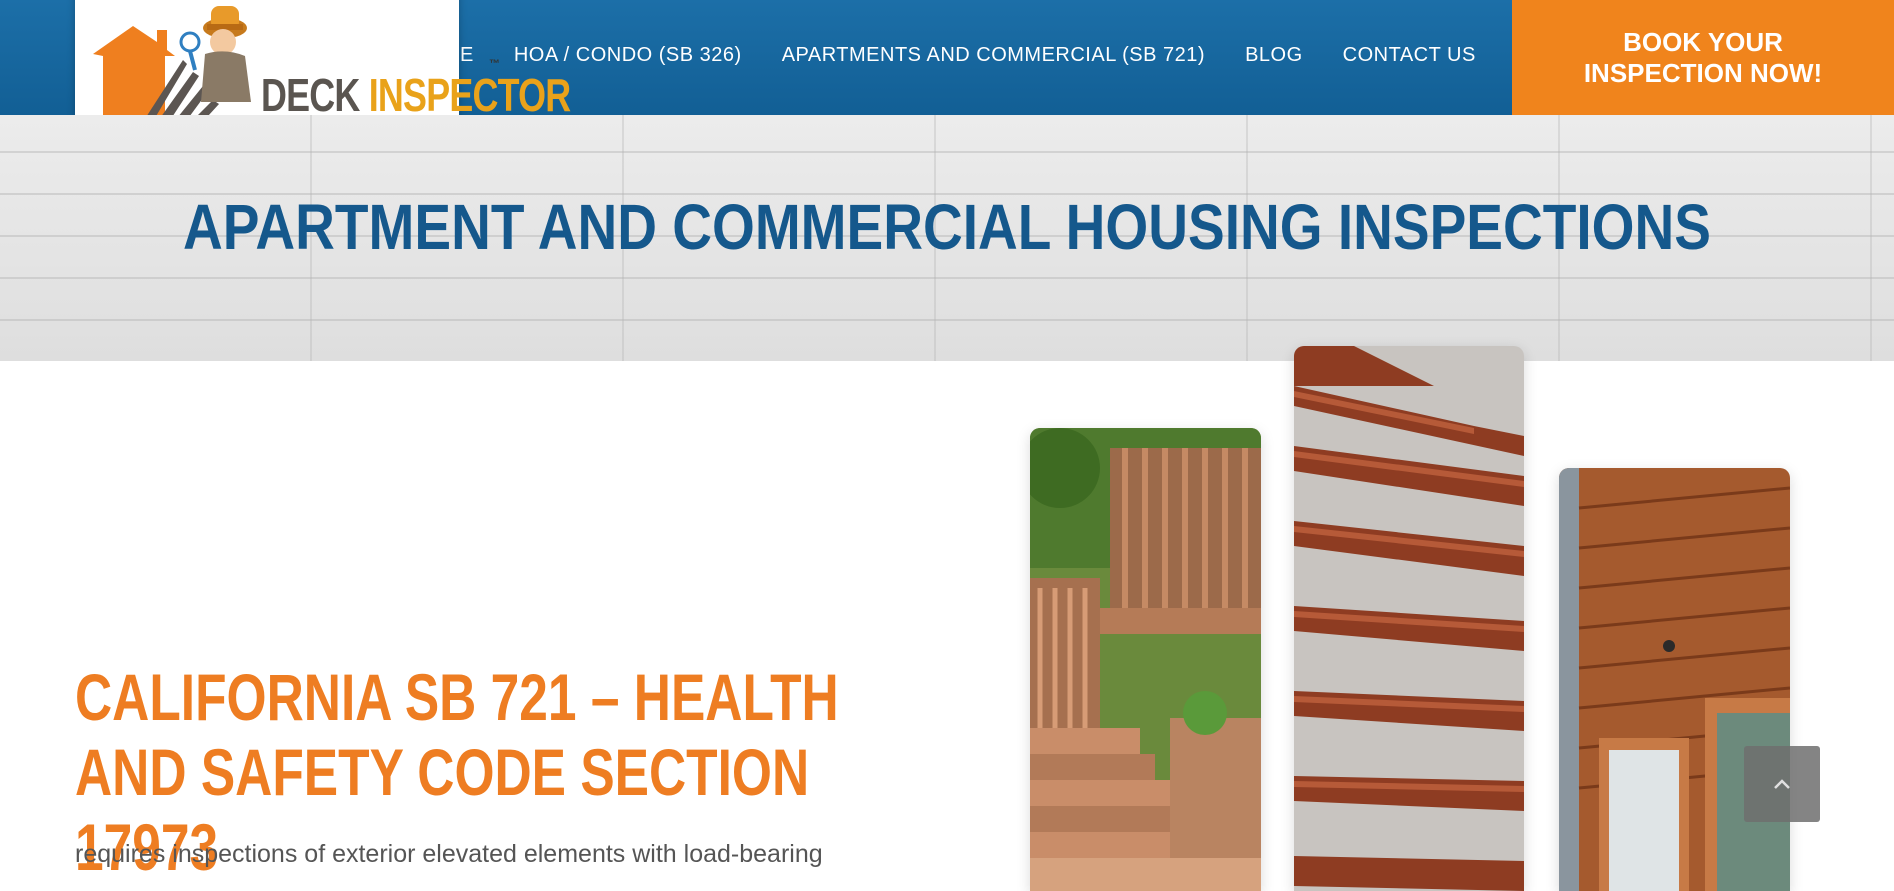 The width and height of the screenshot is (1894, 891). Describe the element at coordinates (469, 95) in the screenshot. I see `logo-word-inspector: INSPECTOR` at that location.